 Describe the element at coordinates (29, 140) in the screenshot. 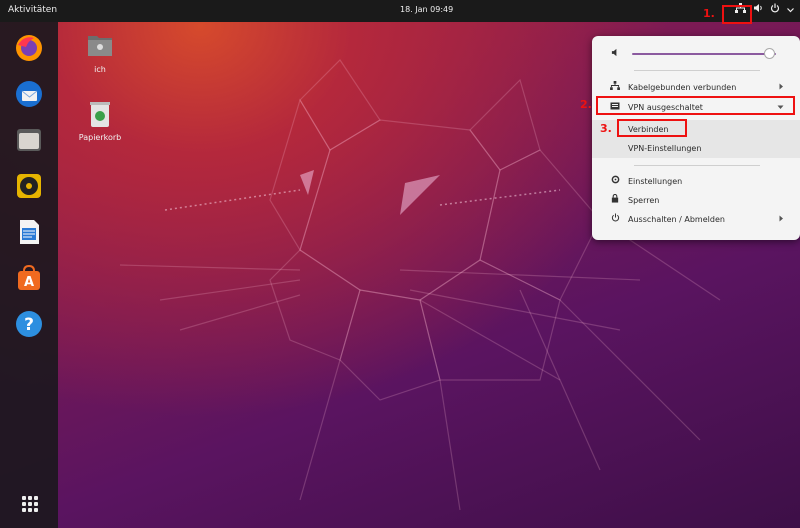

I see `files-icon` at that location.